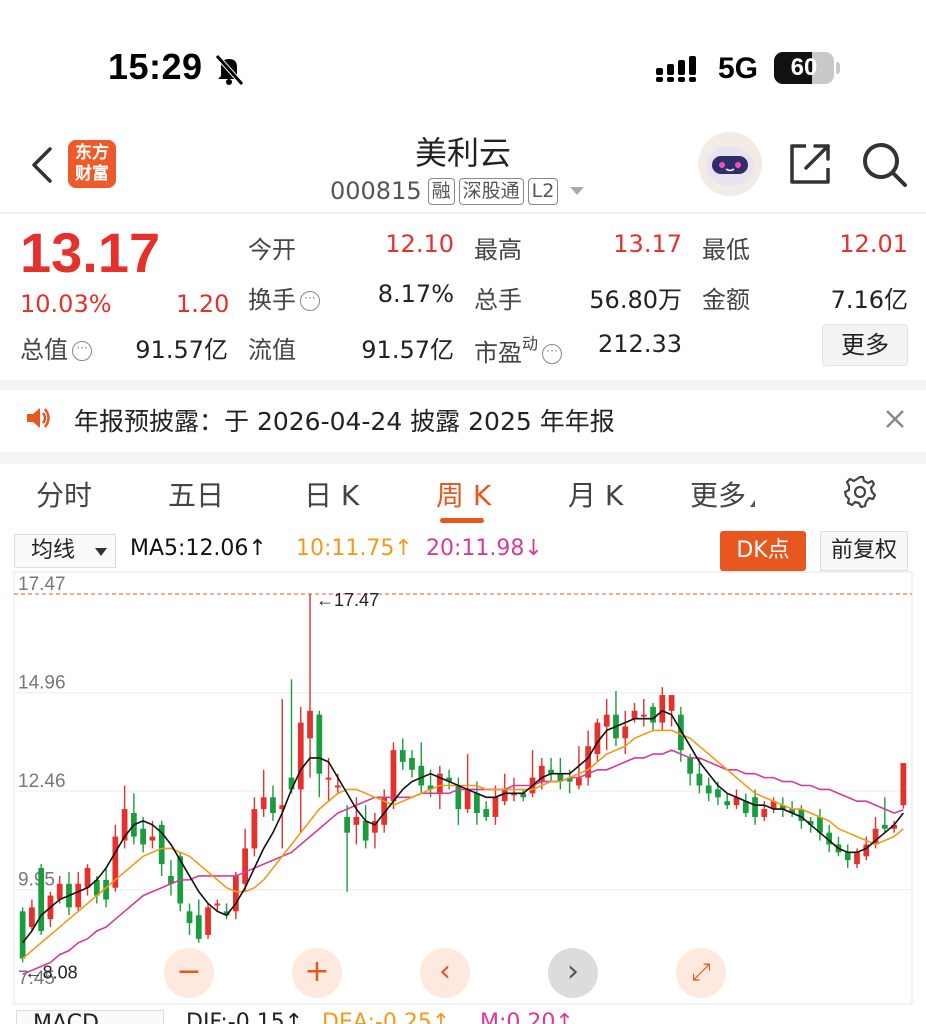  What do you see at coordinates (181, 350) in the screenshot?
I see `mktcap-value: 91.57亿` at bounding box center [181, 350].